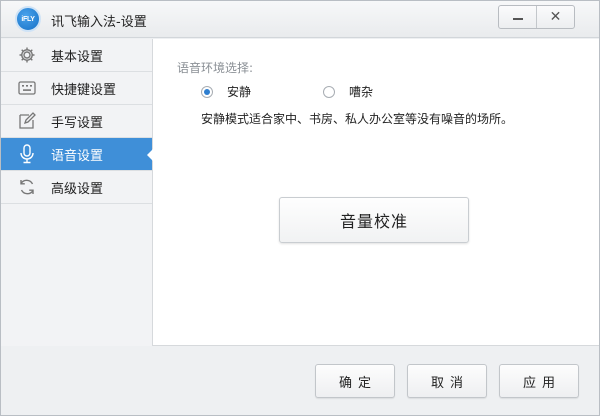 The image size is (600, 416). I want to click on radio-noisy: 嘈杂, so click(348, 91).